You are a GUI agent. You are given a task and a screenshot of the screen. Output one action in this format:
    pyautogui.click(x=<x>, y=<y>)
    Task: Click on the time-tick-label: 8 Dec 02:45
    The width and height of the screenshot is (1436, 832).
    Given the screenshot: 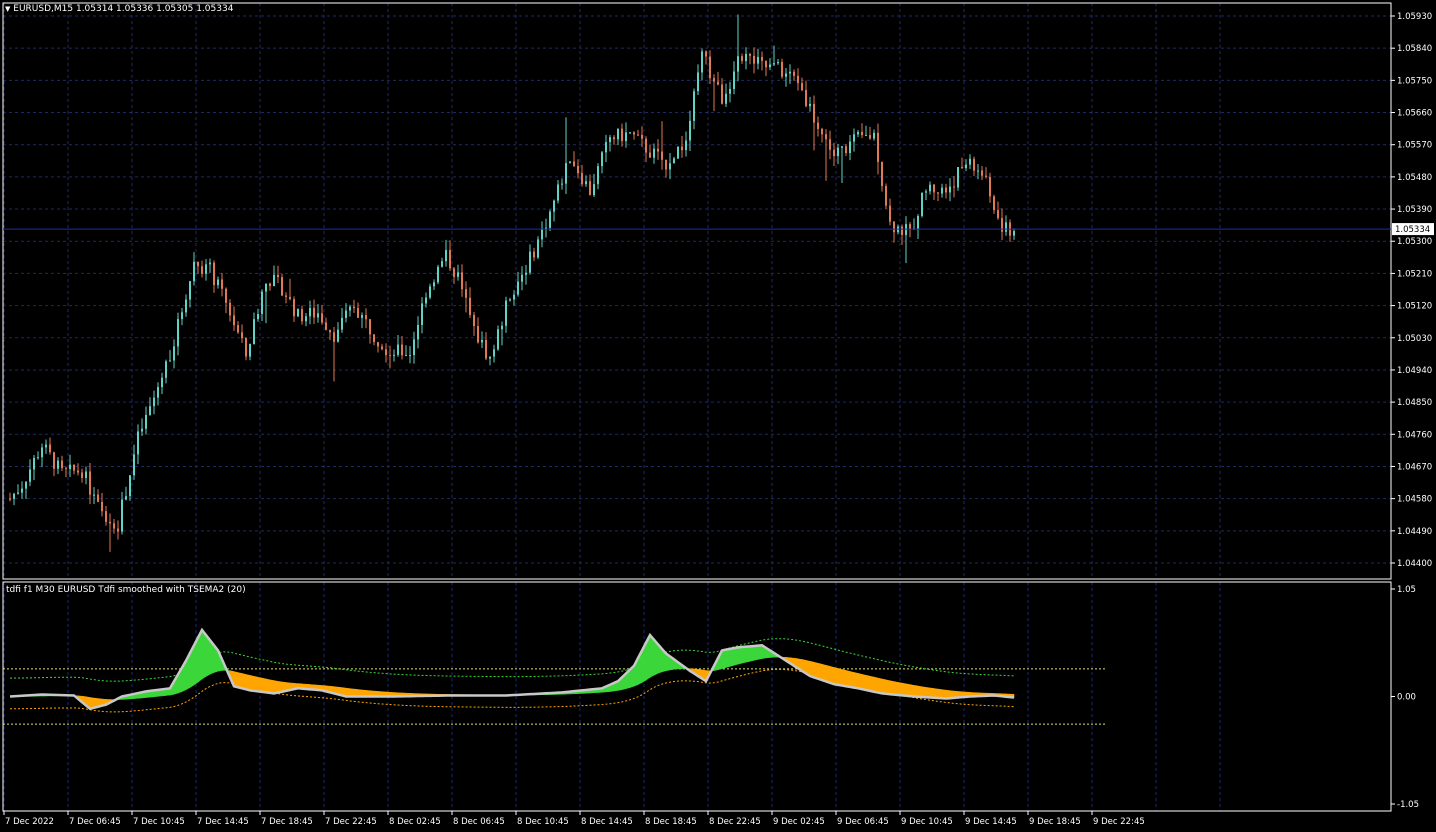 What is the action you would take?
    pyautogui.click(x=415, y=822)
    